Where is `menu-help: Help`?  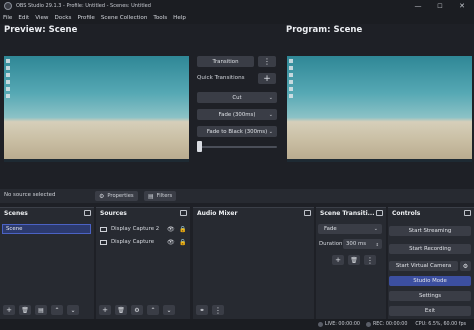
menu-help: Help is located at coordinates (179, 18).